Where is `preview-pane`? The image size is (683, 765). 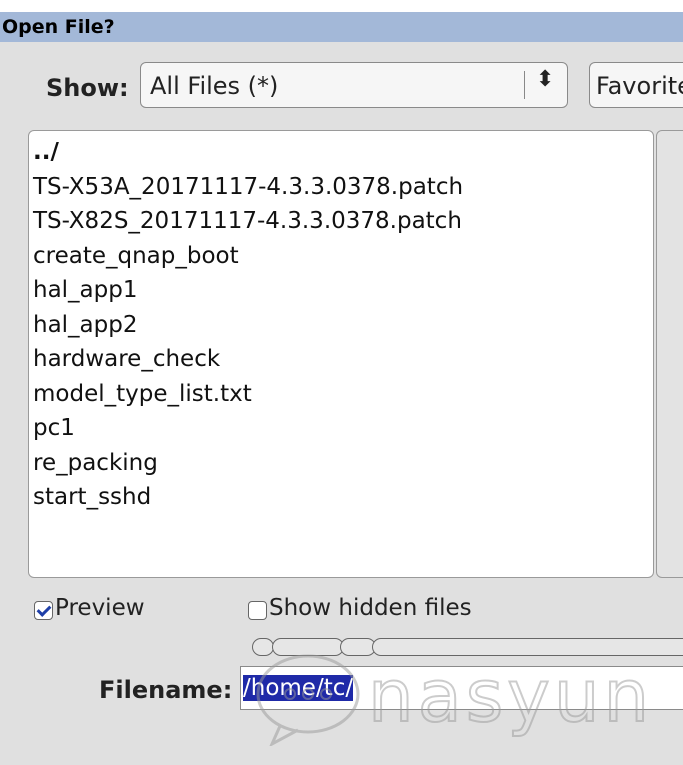
preview-pane is located at coordinates (669, 354).